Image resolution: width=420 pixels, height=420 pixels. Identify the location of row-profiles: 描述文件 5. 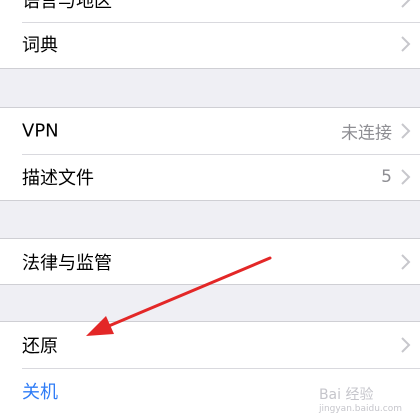
(210, 177).